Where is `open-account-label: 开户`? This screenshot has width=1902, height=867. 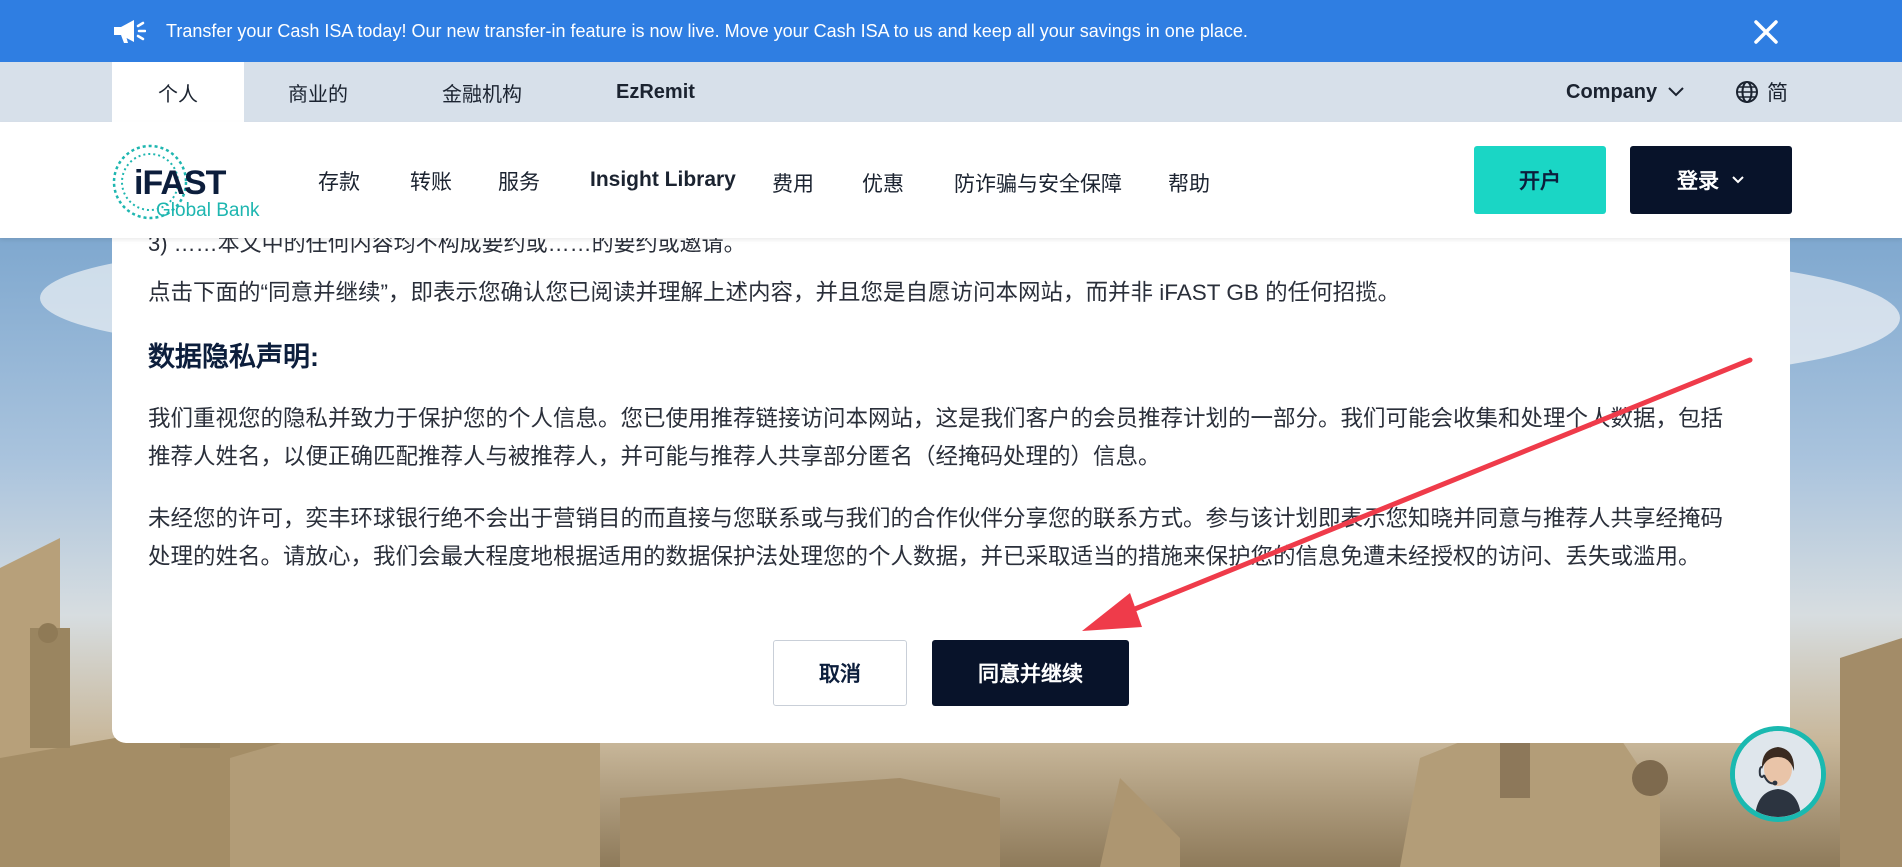 open-account-label: 开户 is located at coordinates (1540, 181).